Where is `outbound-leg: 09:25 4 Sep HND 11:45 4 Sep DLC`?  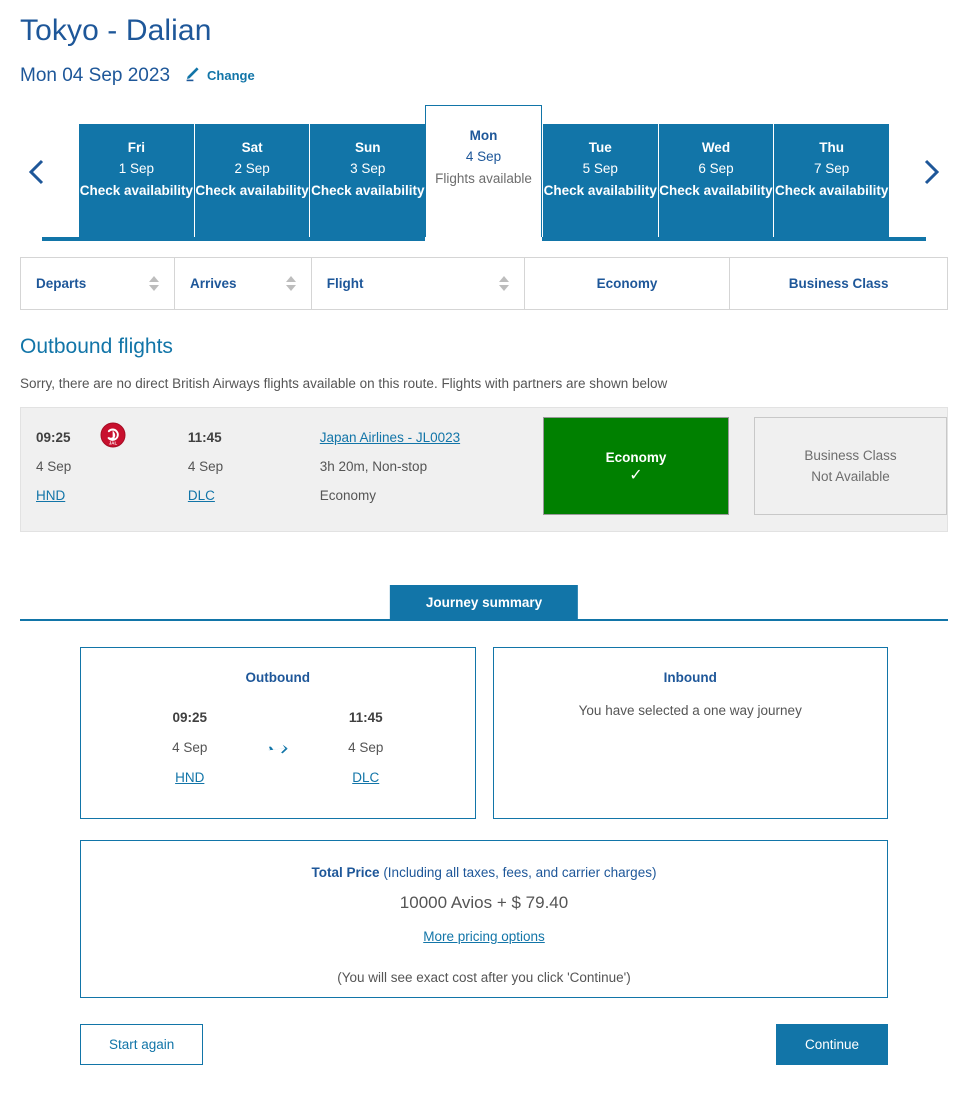
outbound-leg: 09:25 4 Sep HND 11:45 4 Sep DLC is located at coordinates (278, 748).